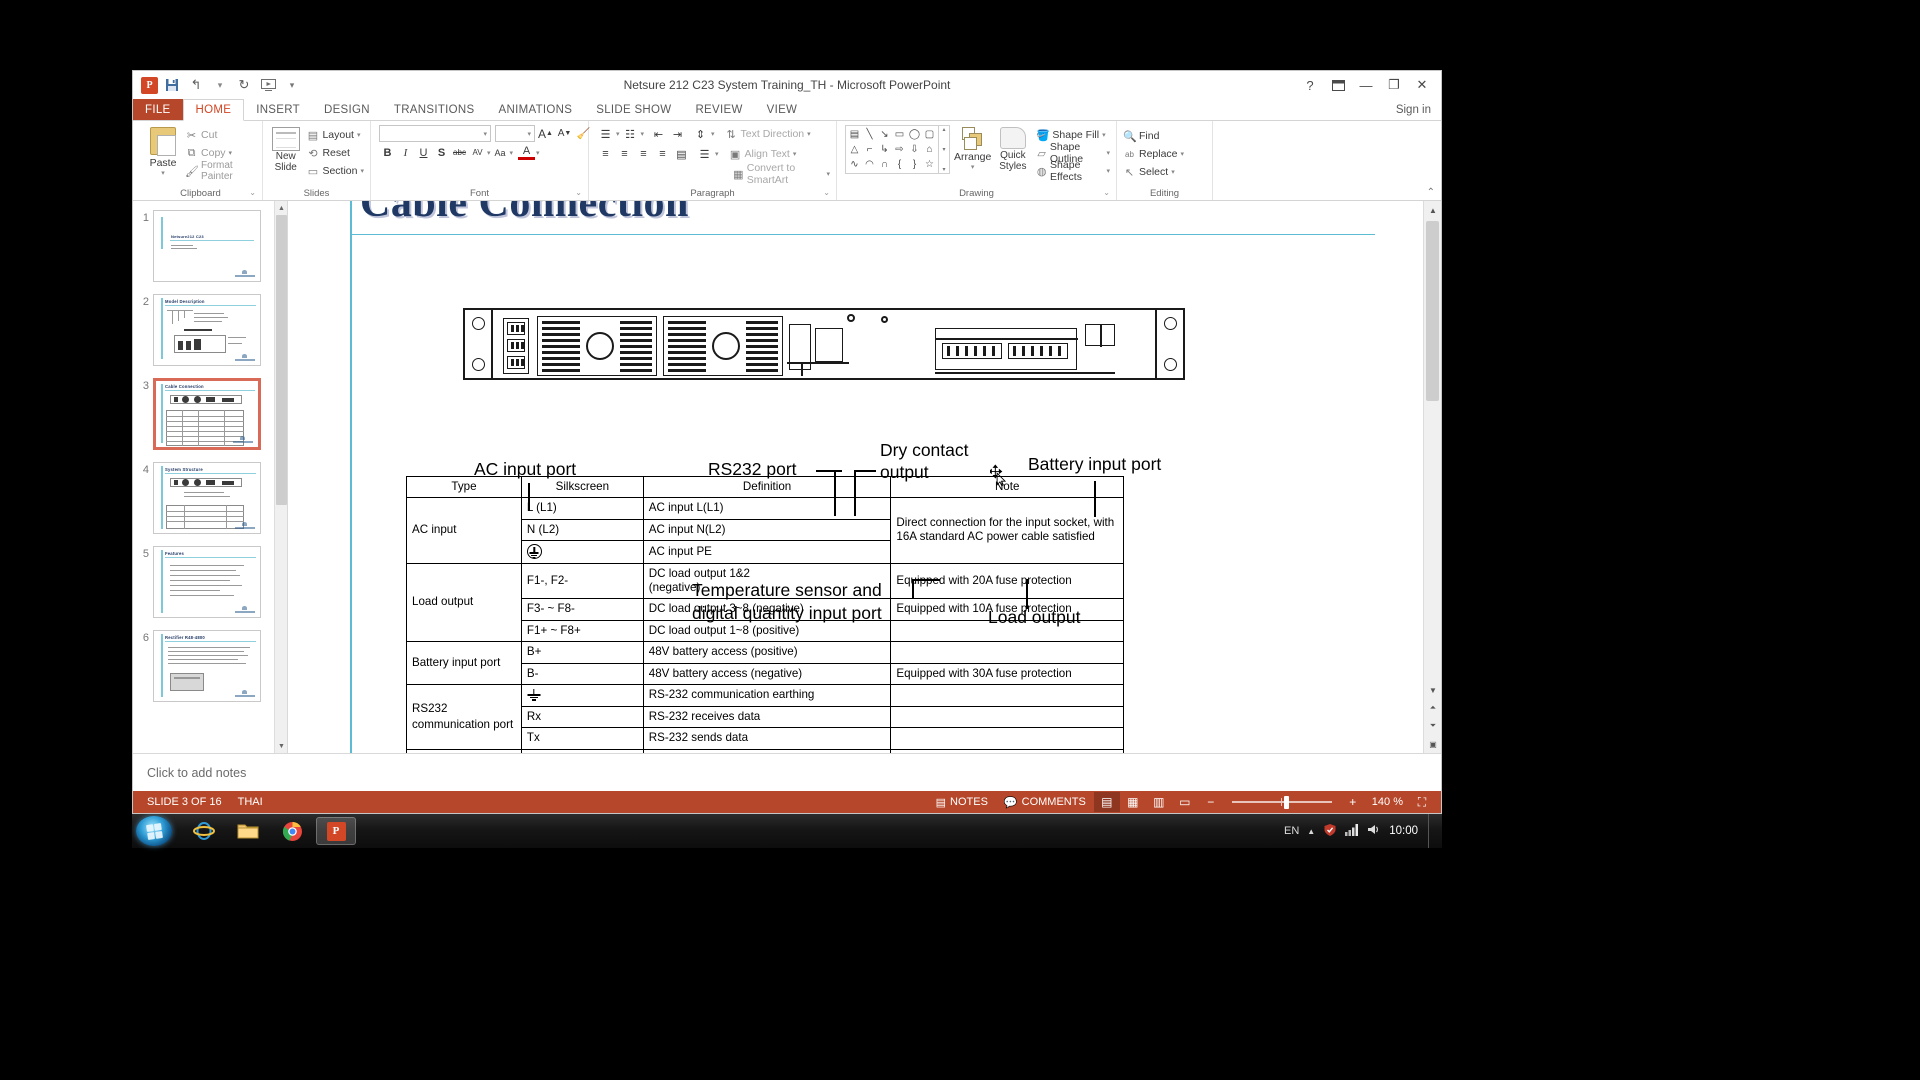 This screenshot has height=1080, width=1920. What do you see at coordinates (281, 208) in the screenshot?
I see `thumbnail-scroll-up-icon: ▲` at bounding box center [281, 208].